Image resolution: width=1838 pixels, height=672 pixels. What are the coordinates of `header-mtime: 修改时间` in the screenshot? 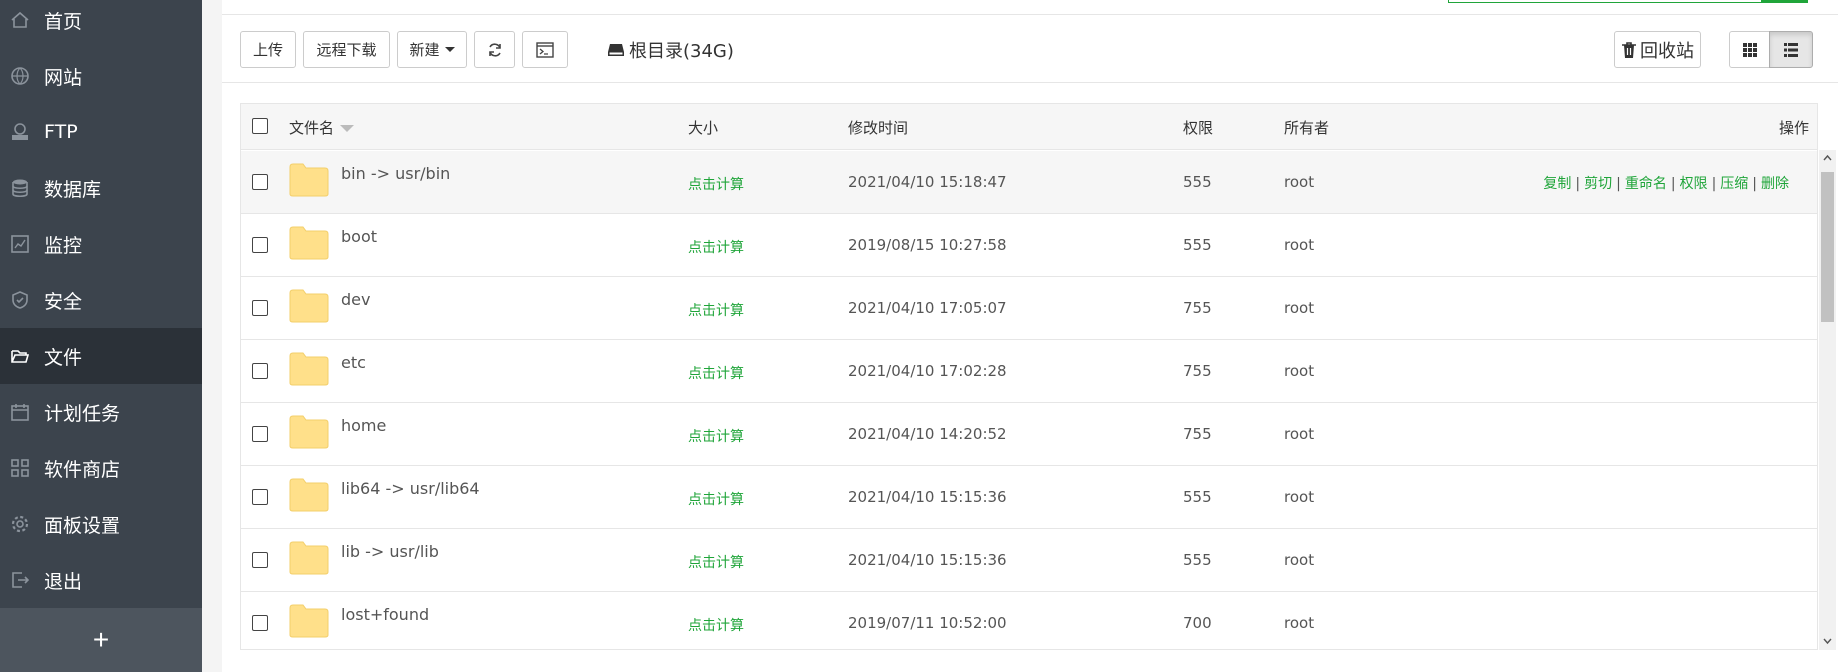 It's located at (878, 127).